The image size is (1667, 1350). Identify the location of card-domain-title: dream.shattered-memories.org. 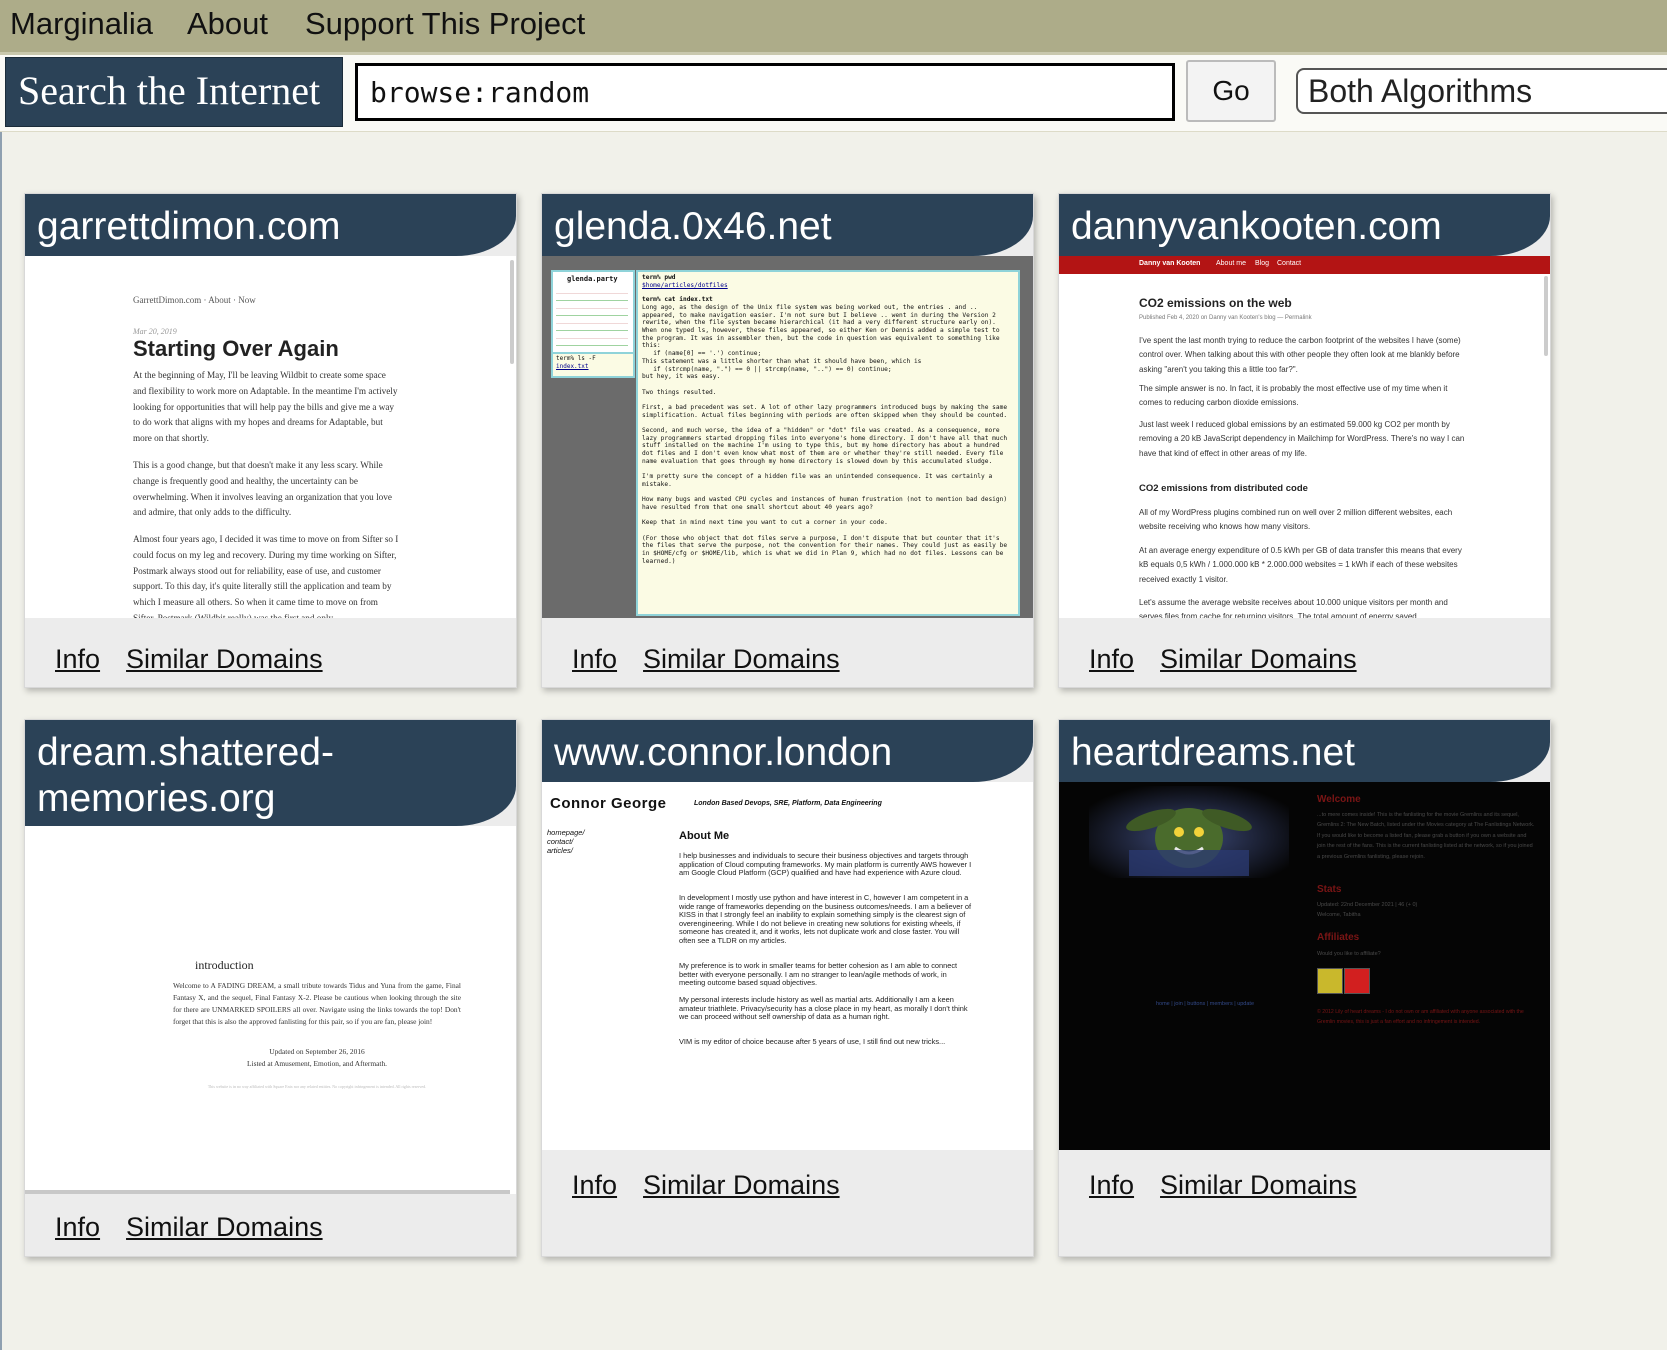
(270, 773).